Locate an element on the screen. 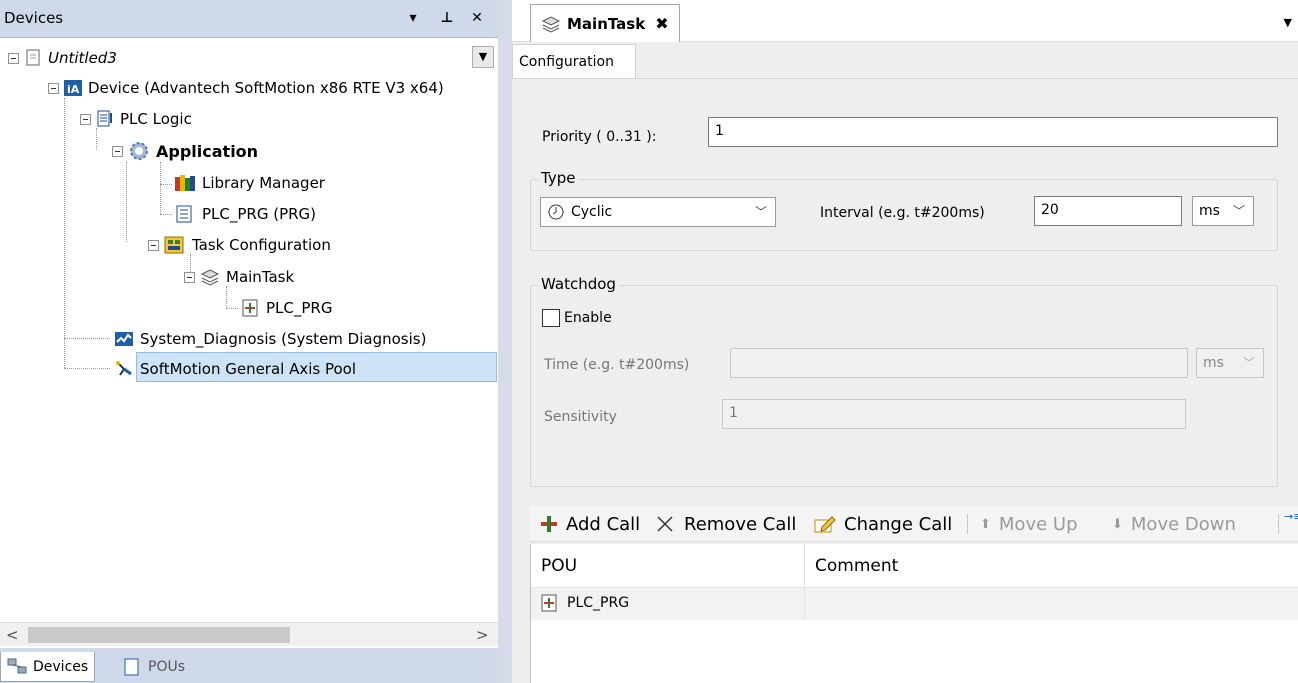 The image size is (1298, 683). change-call-label: Change Call is located at coordinates (898, 524).